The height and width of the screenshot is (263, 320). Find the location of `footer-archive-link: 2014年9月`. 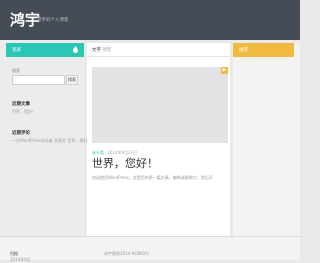

footer-archive-link: 2014年9月 is located at coordinates (20, 260).